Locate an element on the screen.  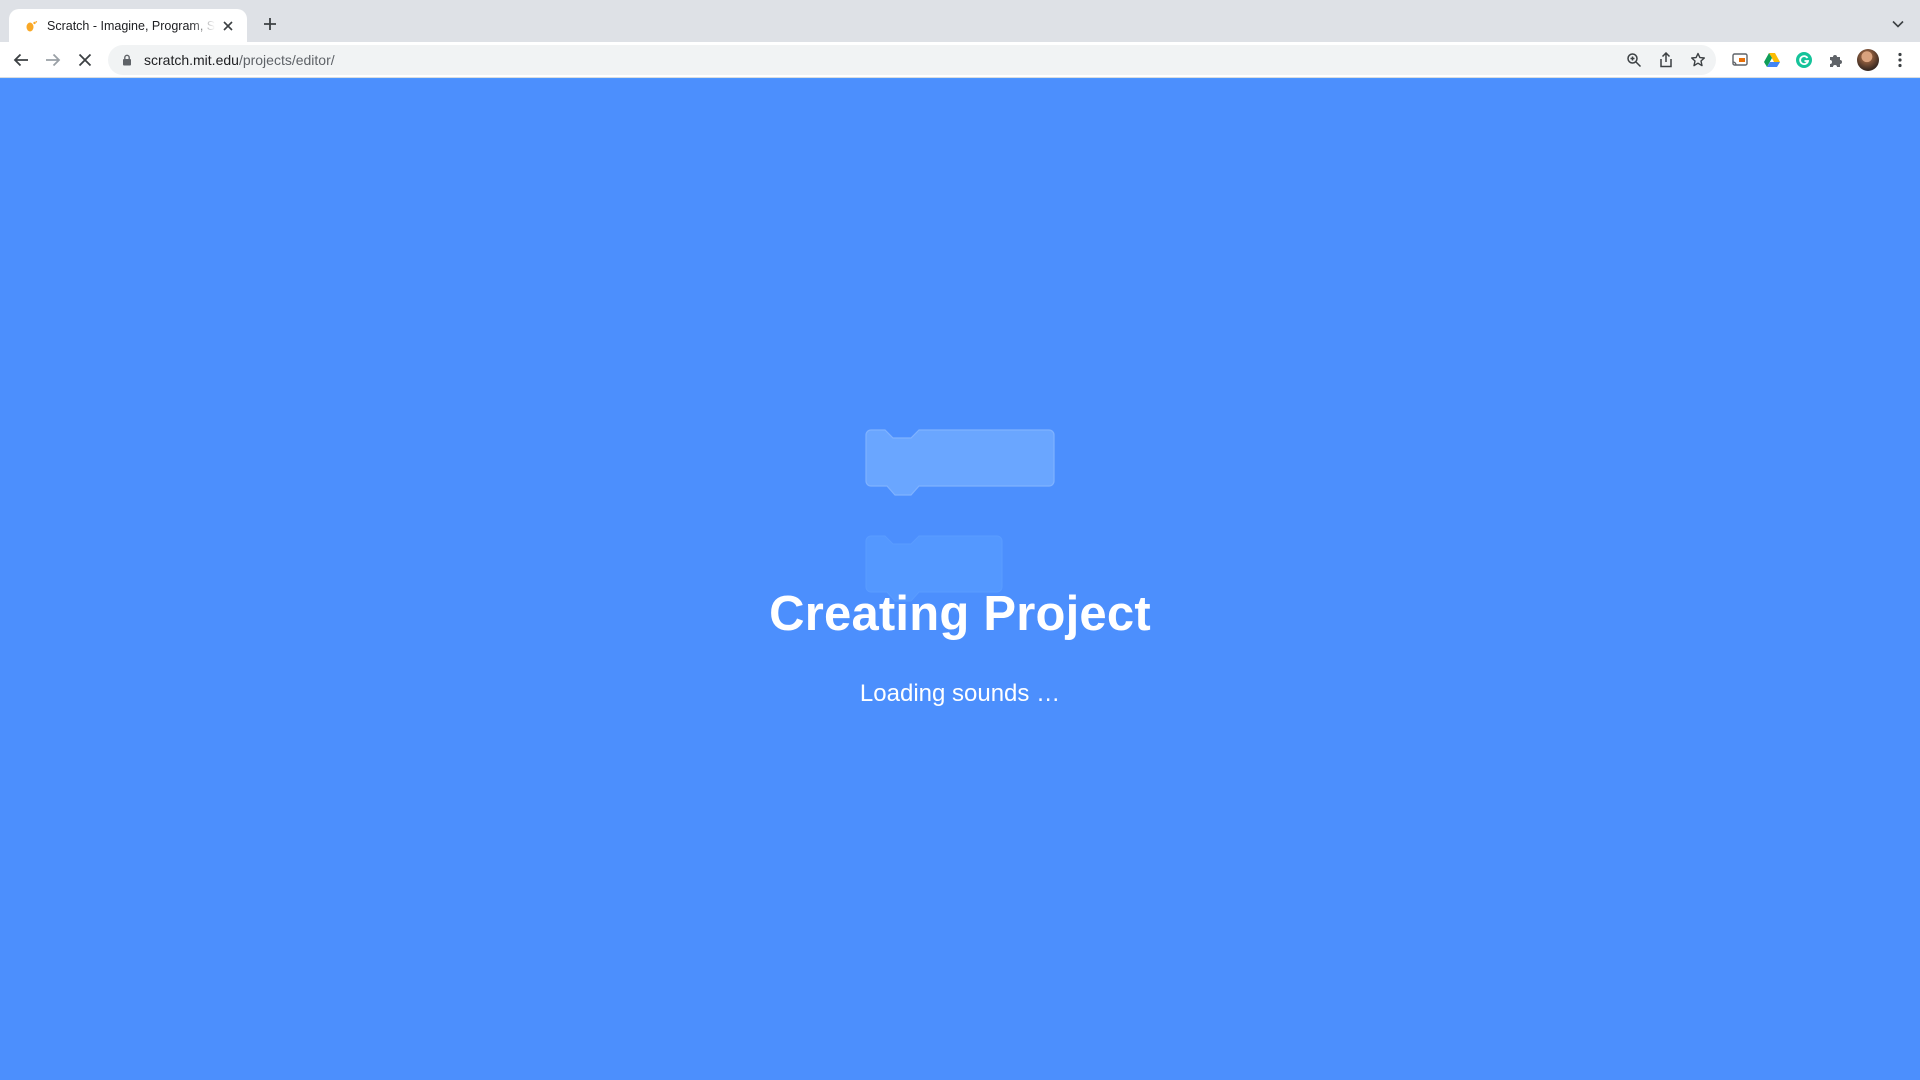
browser-tab-scratch: Scratch - Imagine, Program, Share is located at coordinates (128, 25).